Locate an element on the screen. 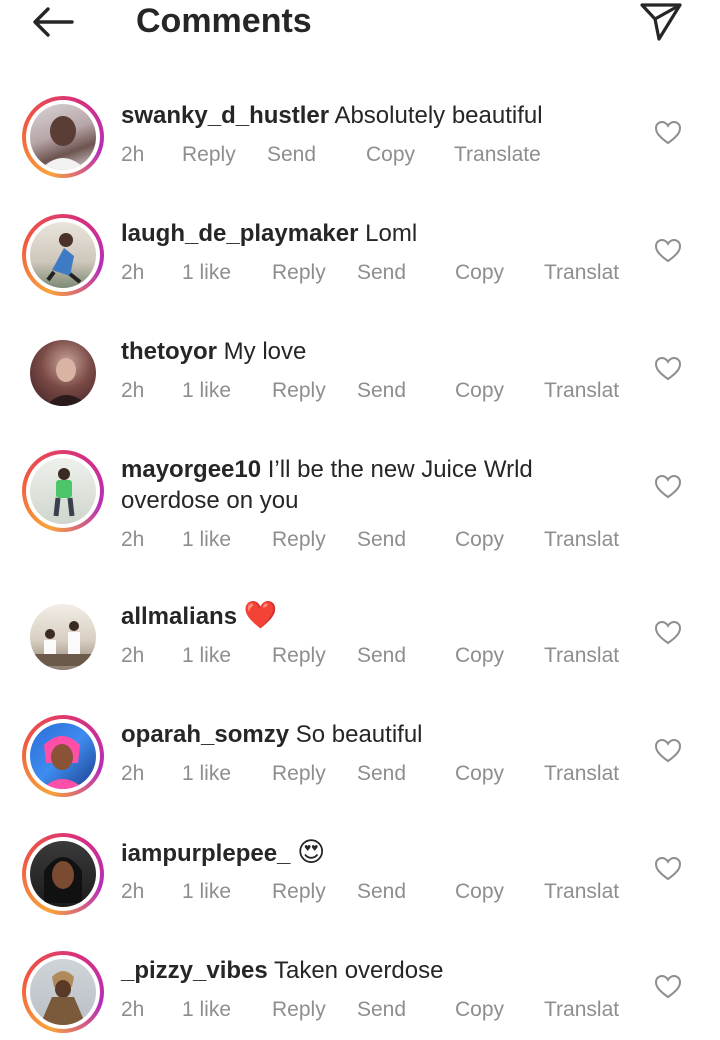 The height and width of the screenshot is (1040, 720). comment-body-line-2: overdose on you is located at coordinates (210, 500).